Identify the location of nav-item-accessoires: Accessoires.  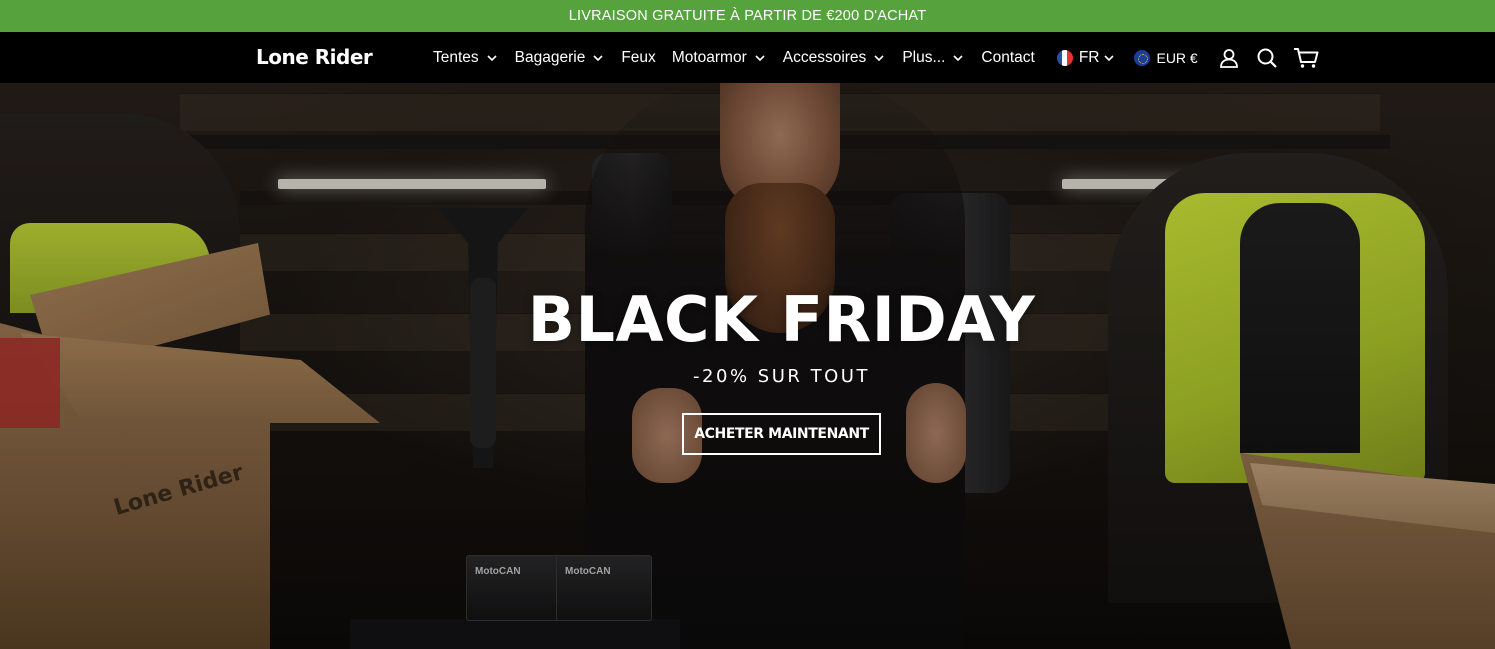
(835, 58).